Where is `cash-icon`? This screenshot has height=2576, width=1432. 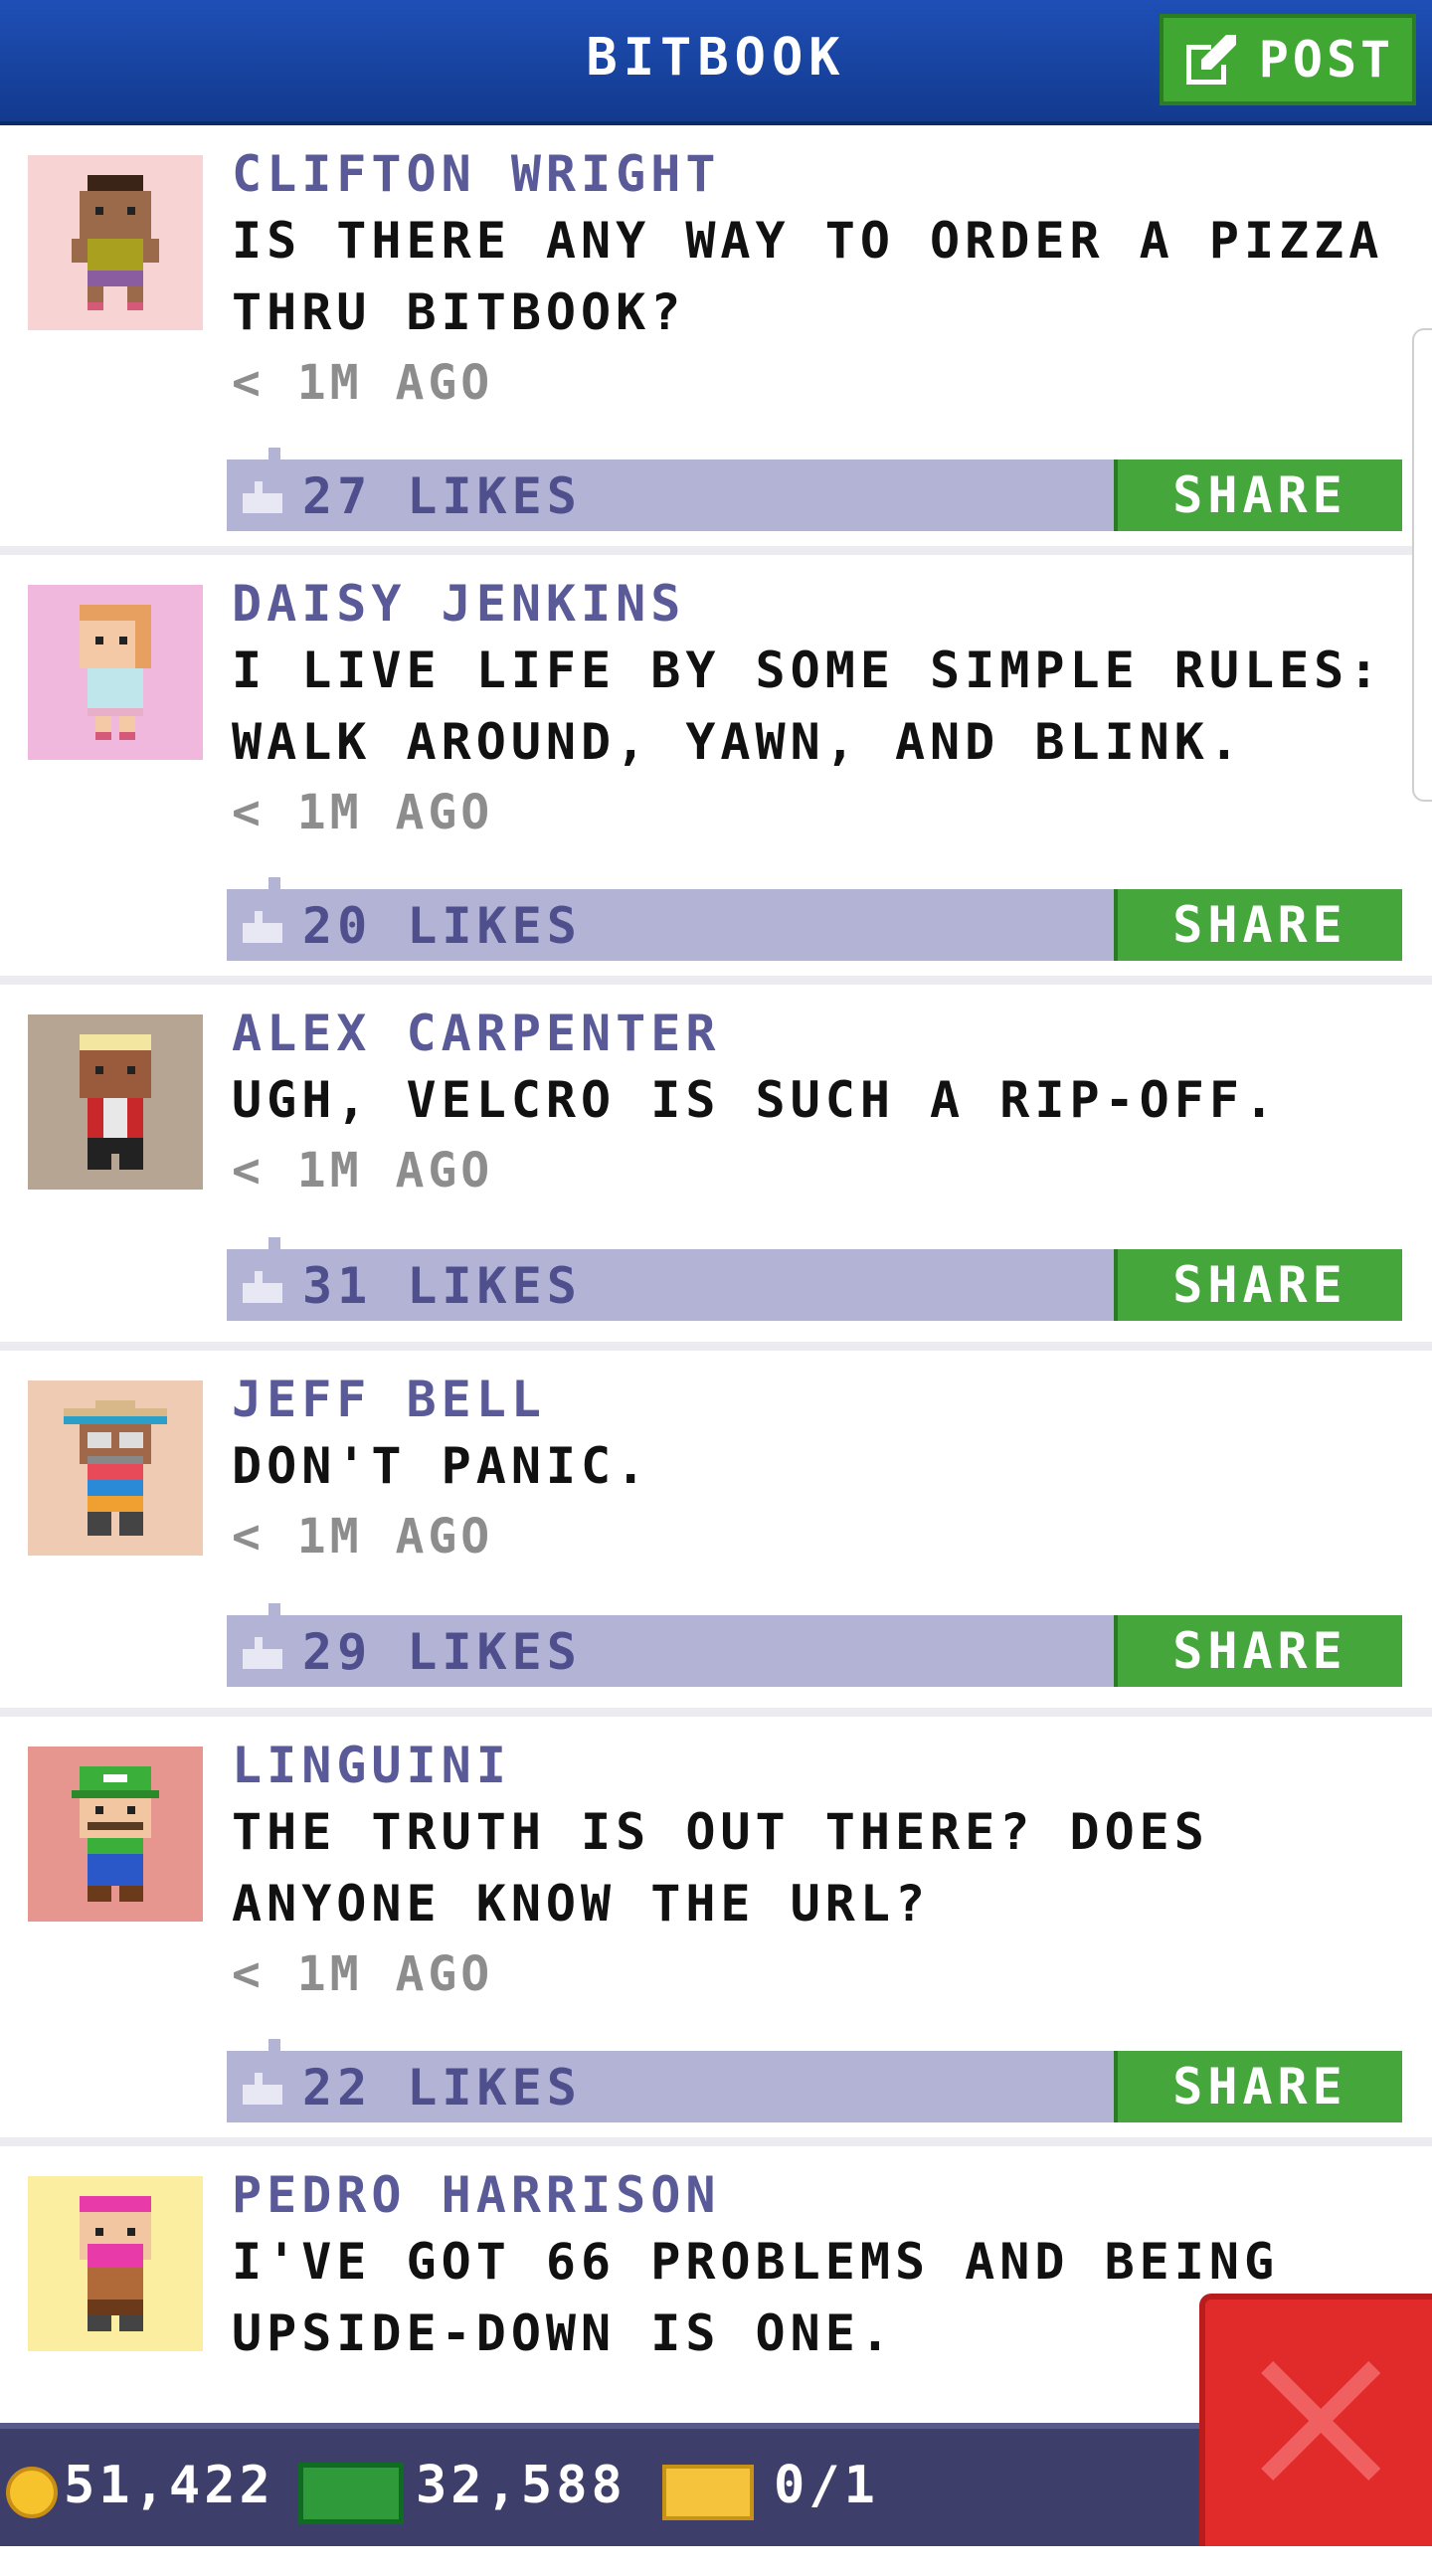
cash-icon is located at coordinates (351, 2493).